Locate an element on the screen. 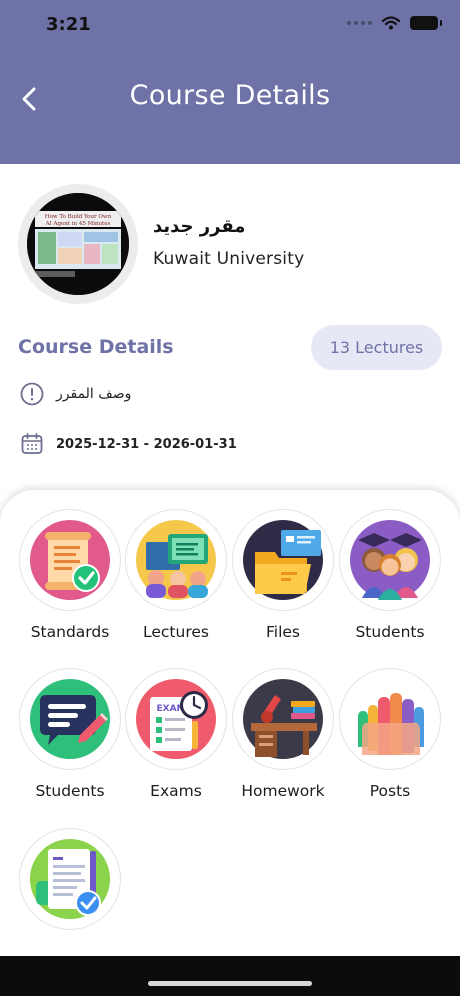 This screenshot has height=996, width=460. exam-clock-icon: EXAM is located at coordinates (176, 719).